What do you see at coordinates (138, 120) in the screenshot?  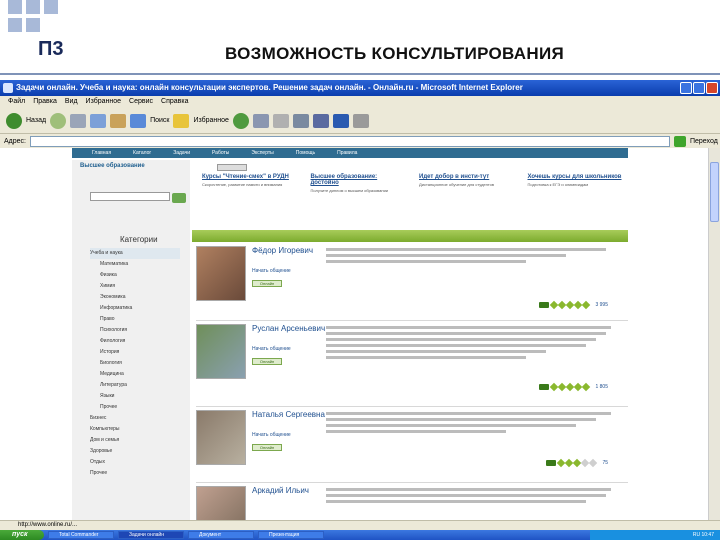 I see `search-icon` at bounding box center [138, 120].